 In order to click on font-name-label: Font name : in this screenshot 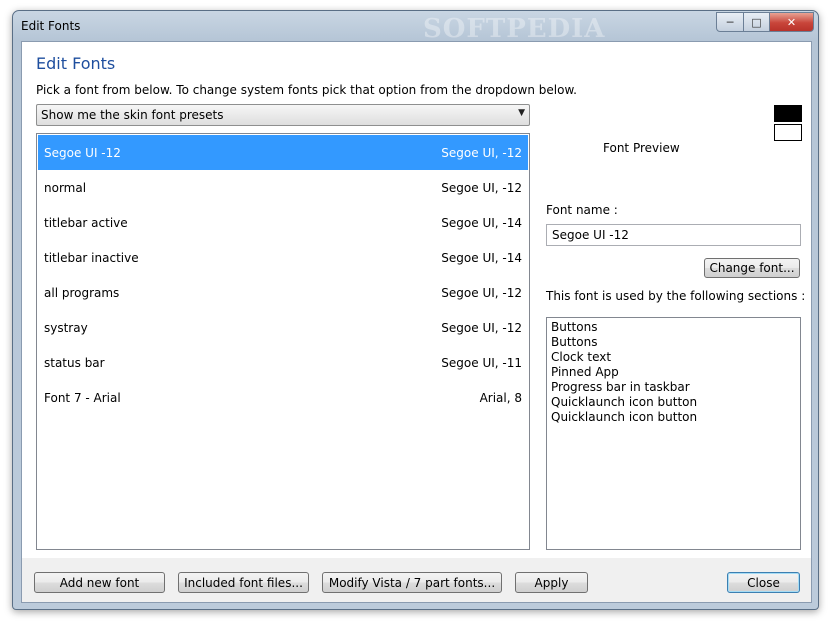, I will do `click(582, 210)`.